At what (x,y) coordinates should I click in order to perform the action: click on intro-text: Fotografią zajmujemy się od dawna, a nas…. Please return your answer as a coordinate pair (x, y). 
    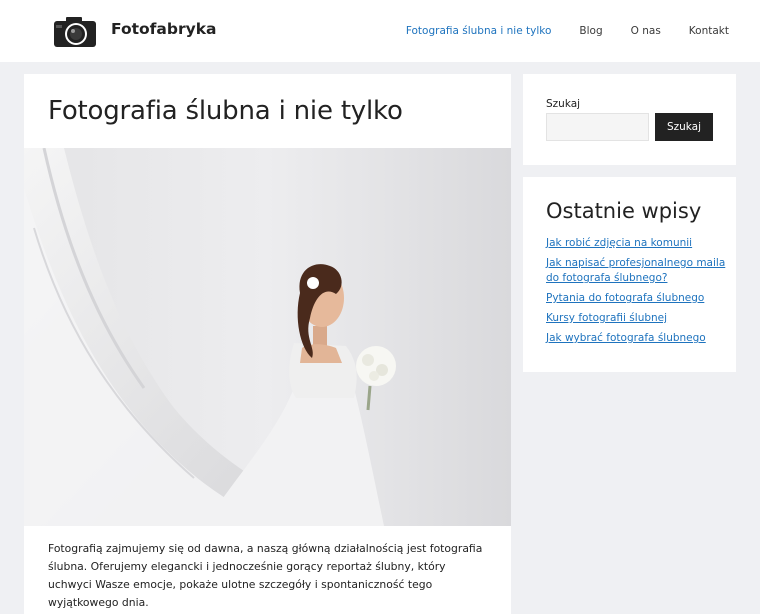
    Looking at the image, I should click on (265, 575).